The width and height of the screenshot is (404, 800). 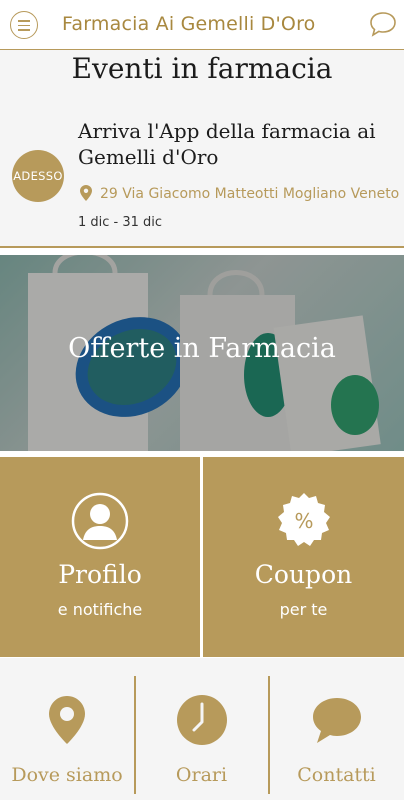 I want to click on user-avatar-icon, so click(x=100, y=521).